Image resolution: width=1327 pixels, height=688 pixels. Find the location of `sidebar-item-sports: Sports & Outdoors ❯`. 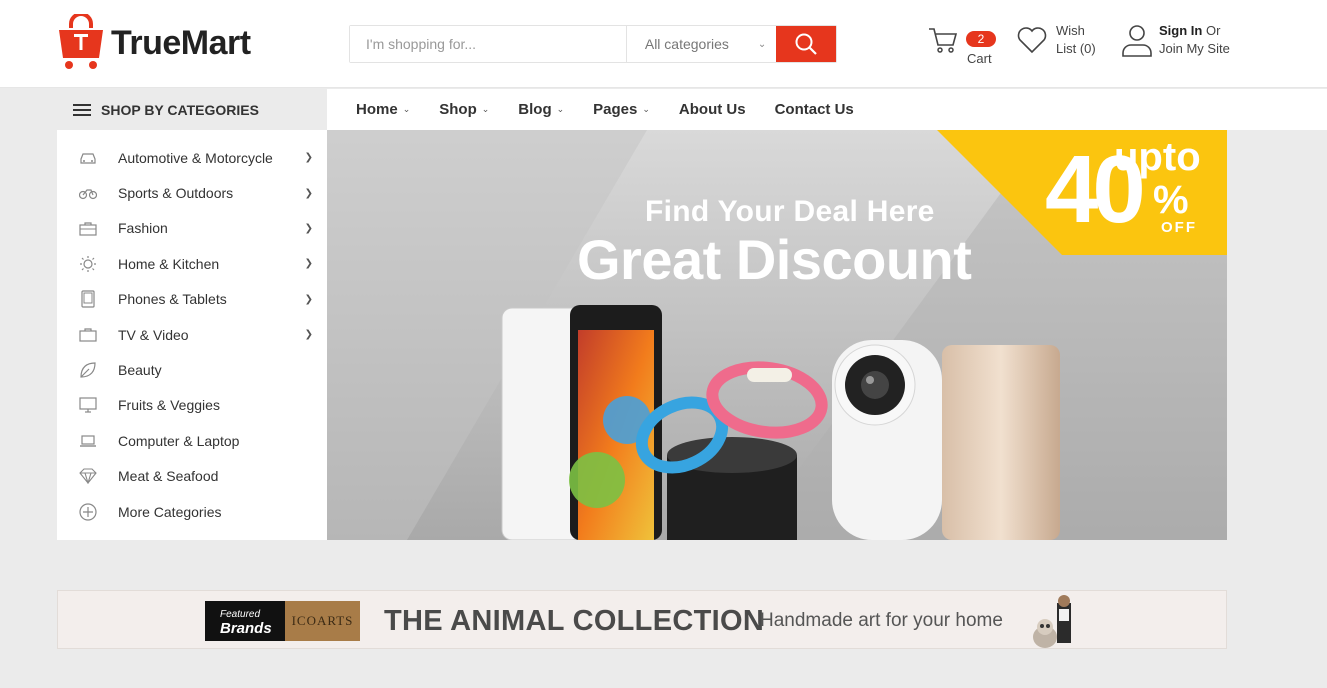

sidebar-item-sports: Sports & Outdoors ❯ is located at coordinates (192, 192).